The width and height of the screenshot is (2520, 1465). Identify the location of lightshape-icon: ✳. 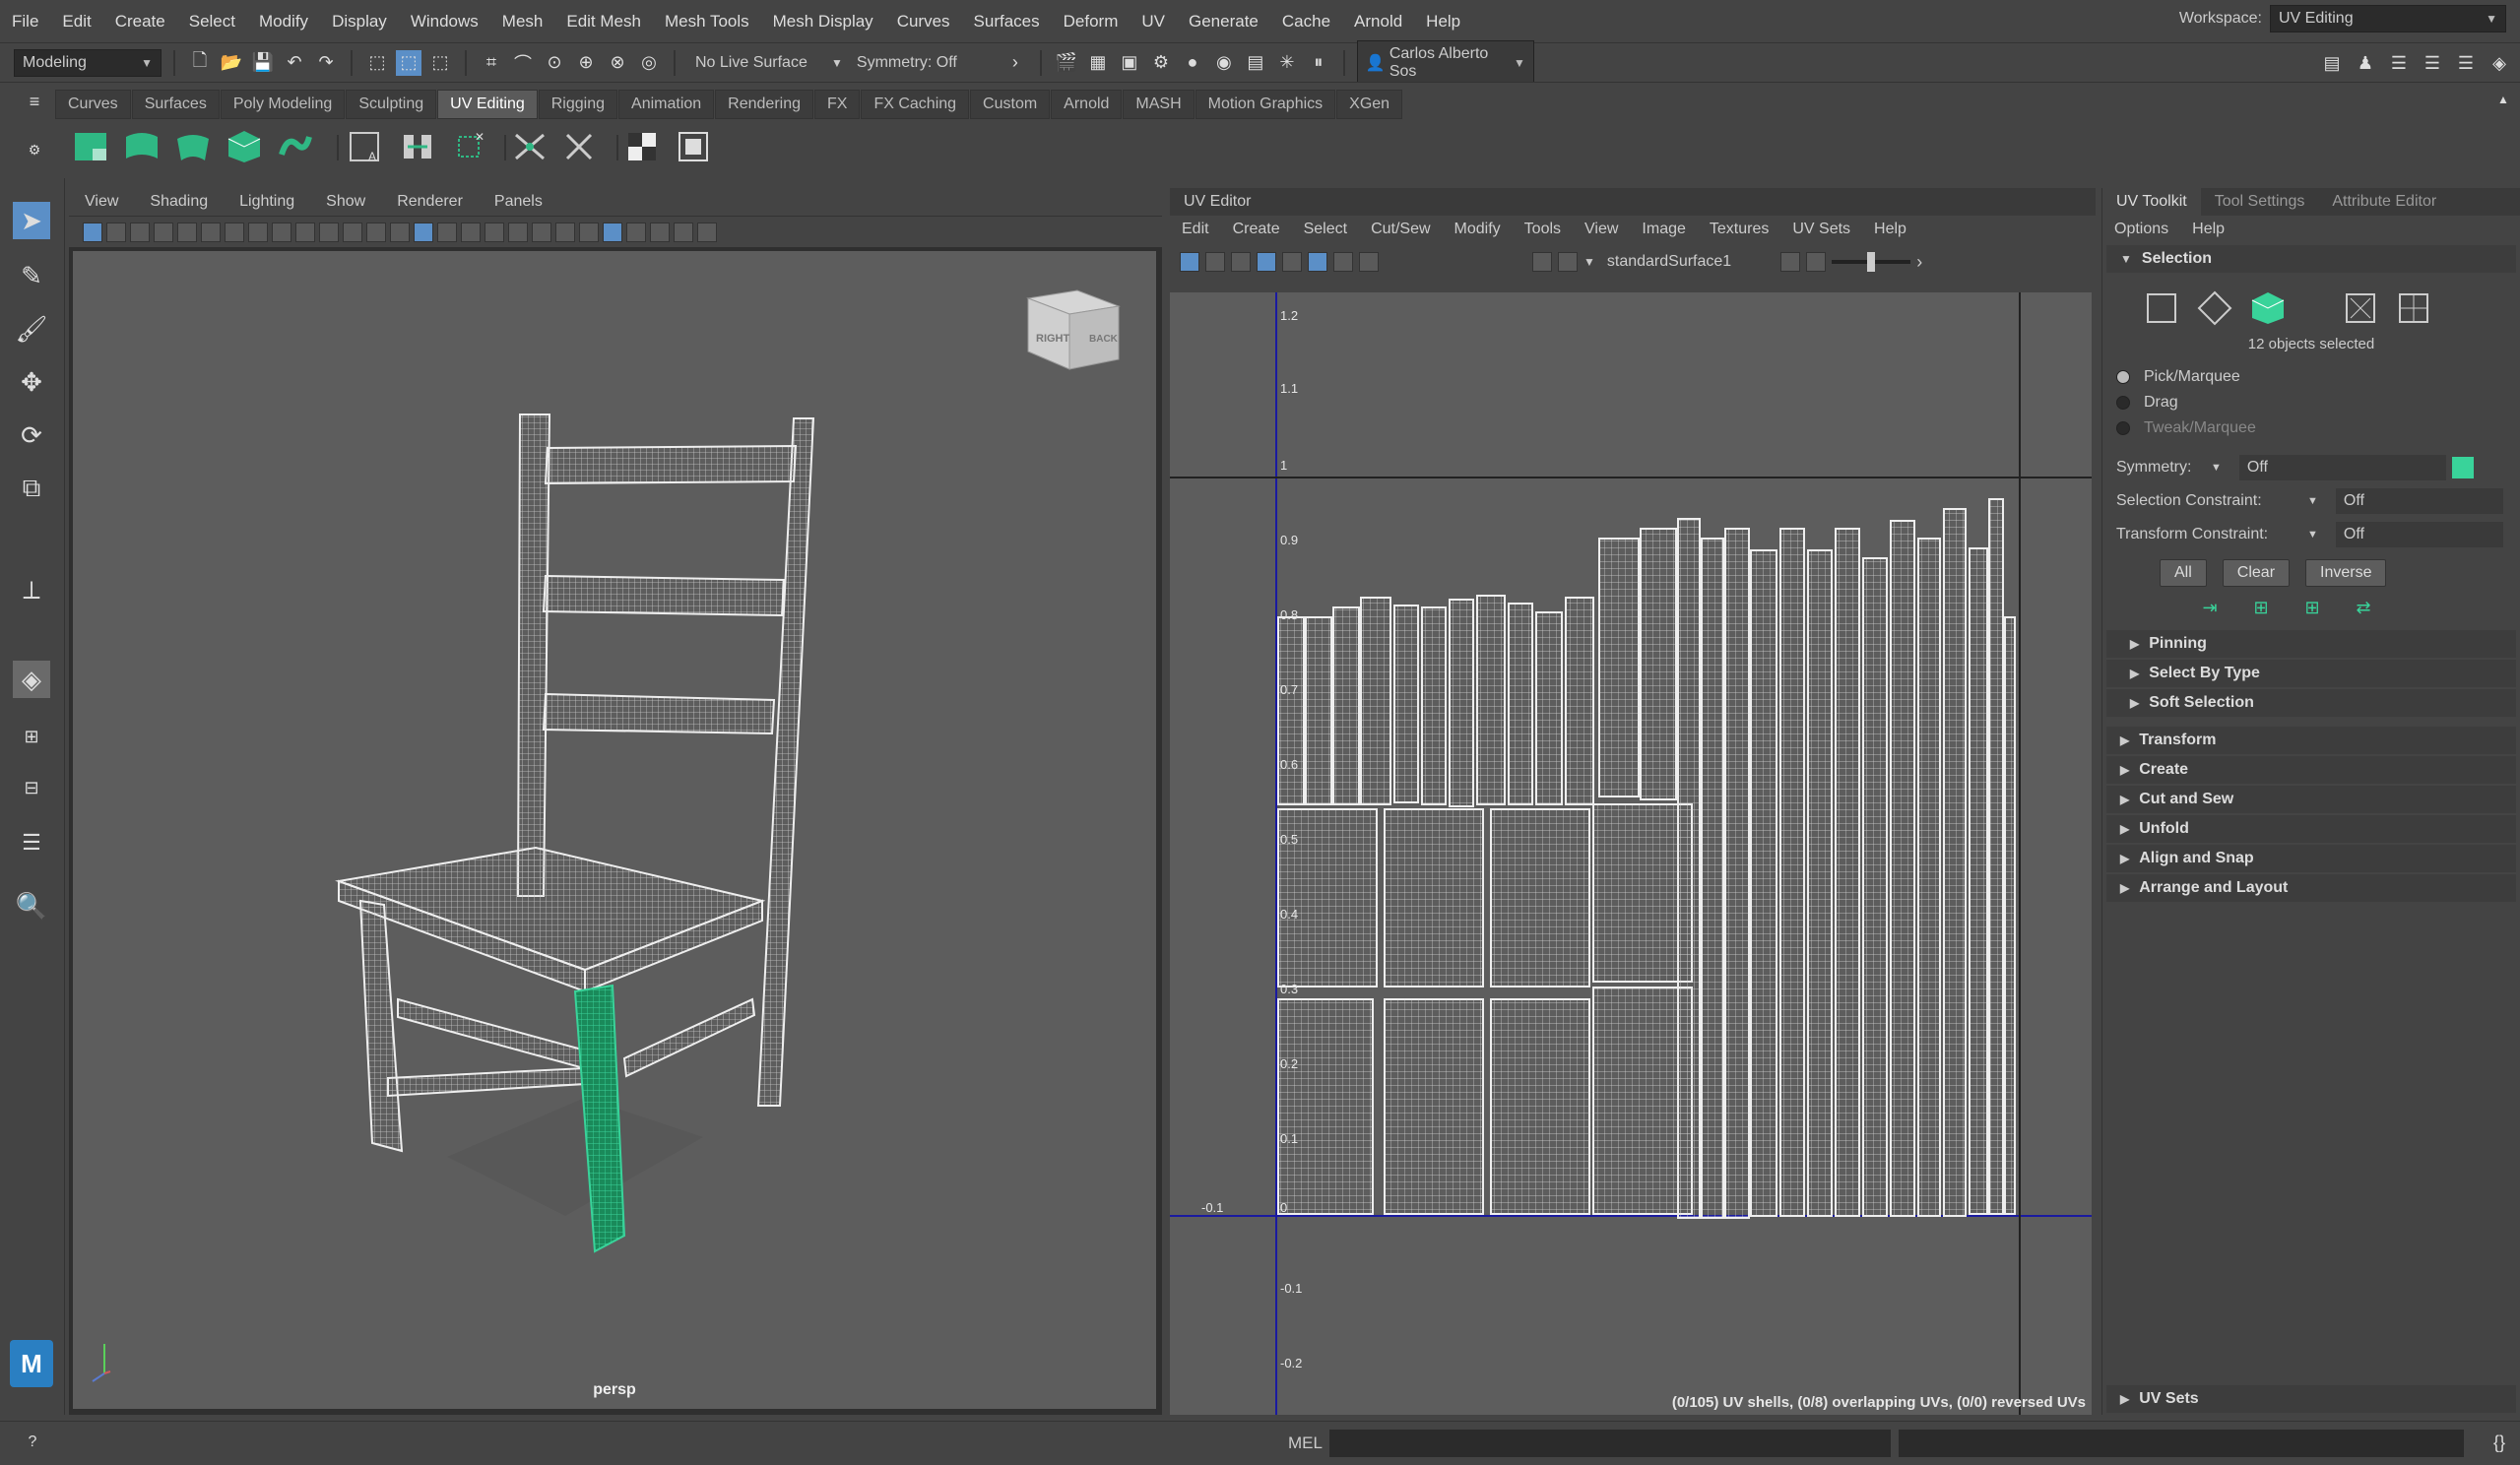
(1287, 63).